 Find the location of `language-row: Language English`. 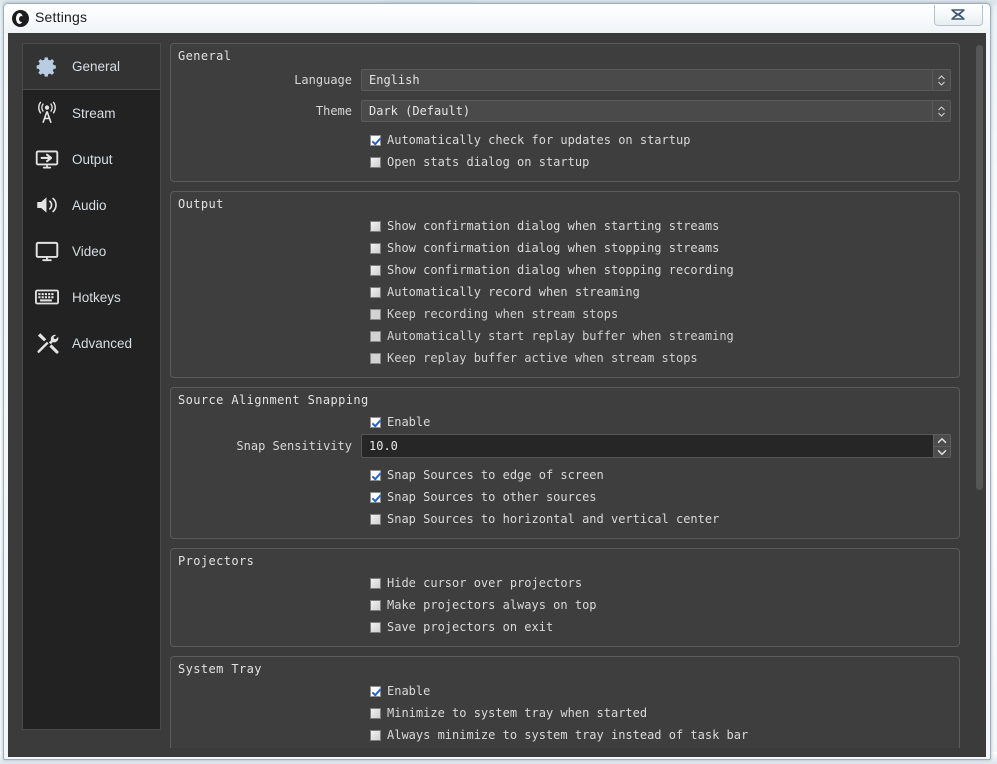

language-row: Language English is located at coordinates (565, 80).